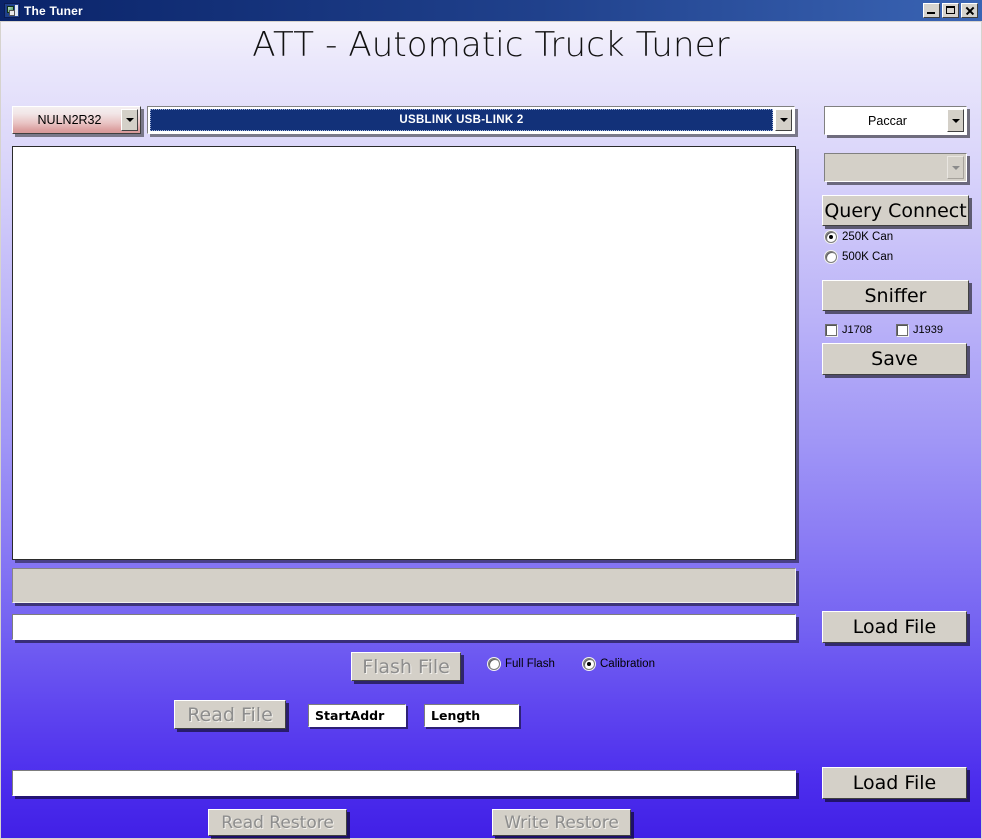 The width and height of the screenshot is (982, 839). What do you see at coordinates (277, 822) in the screenshot?
I see `read-restore-button: Read Restore` at bounding box center [277, 822].